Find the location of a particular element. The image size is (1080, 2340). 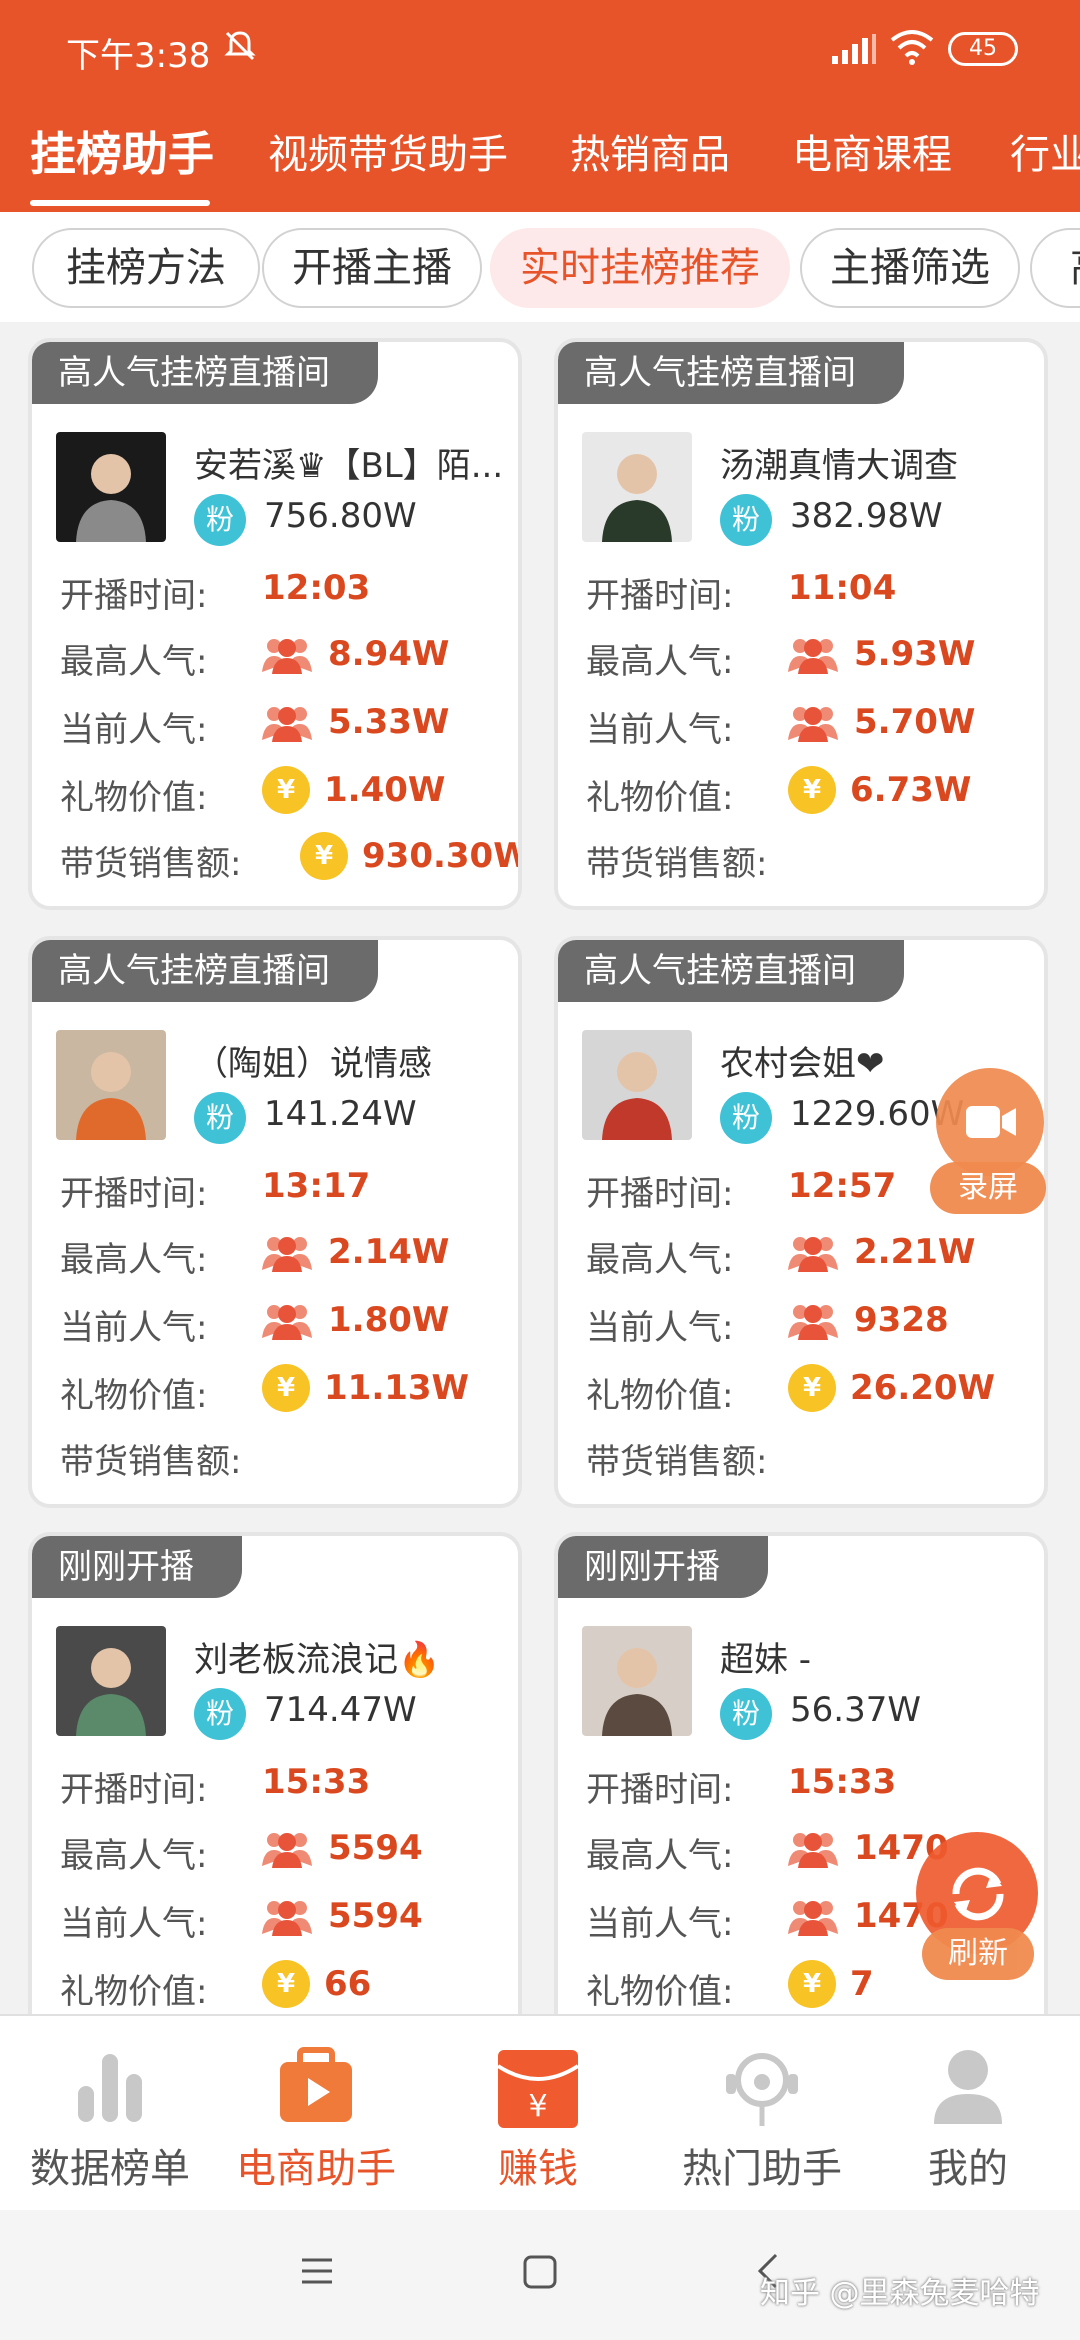

app-header: 下午3:38 45 挂榜助手 视频带货助手 热销商品 电商课程 行业 is located at coordinates (540, 106).